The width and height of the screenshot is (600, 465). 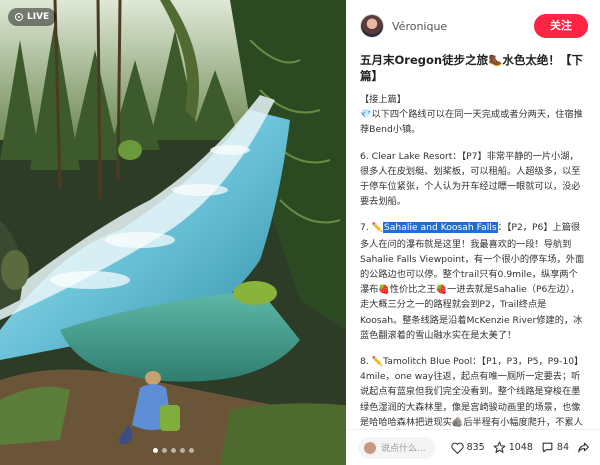 What do you see at coordinates (440, 228) in the screenshot?
I see `highlighted-place-name: Sahalie and Koosah Falls` at bounding box center [440, 228].